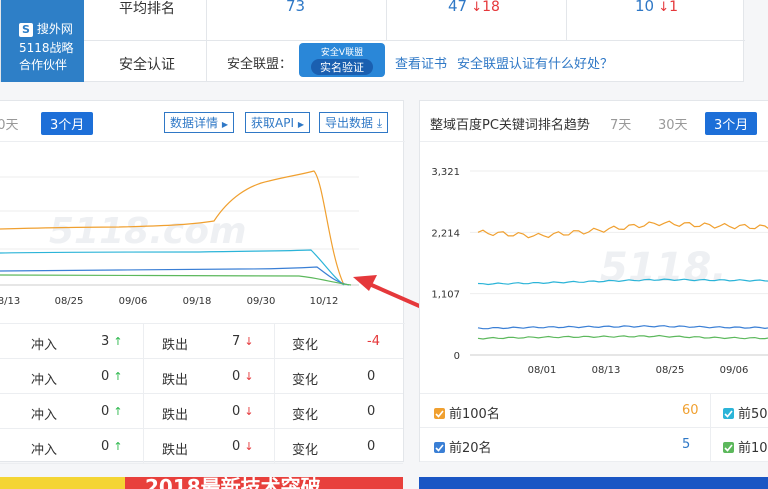  I want to click on export-data-label: 导出数据, so click(349, 123).